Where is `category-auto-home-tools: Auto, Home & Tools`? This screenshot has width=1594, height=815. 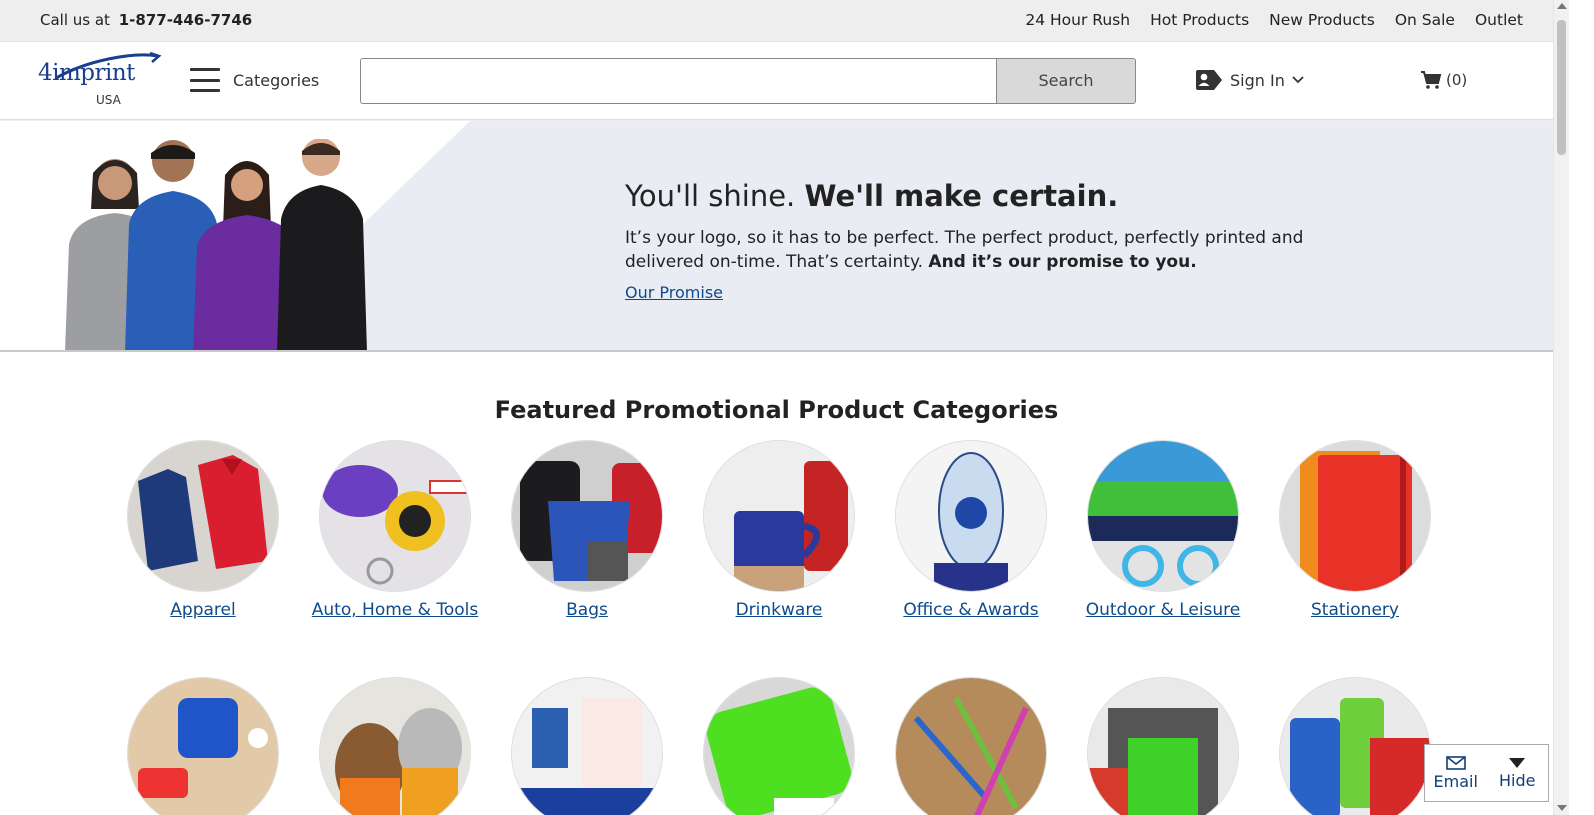 category-auto-home-tools: Auto, Home & Tools is located at coordinates (395, 531).